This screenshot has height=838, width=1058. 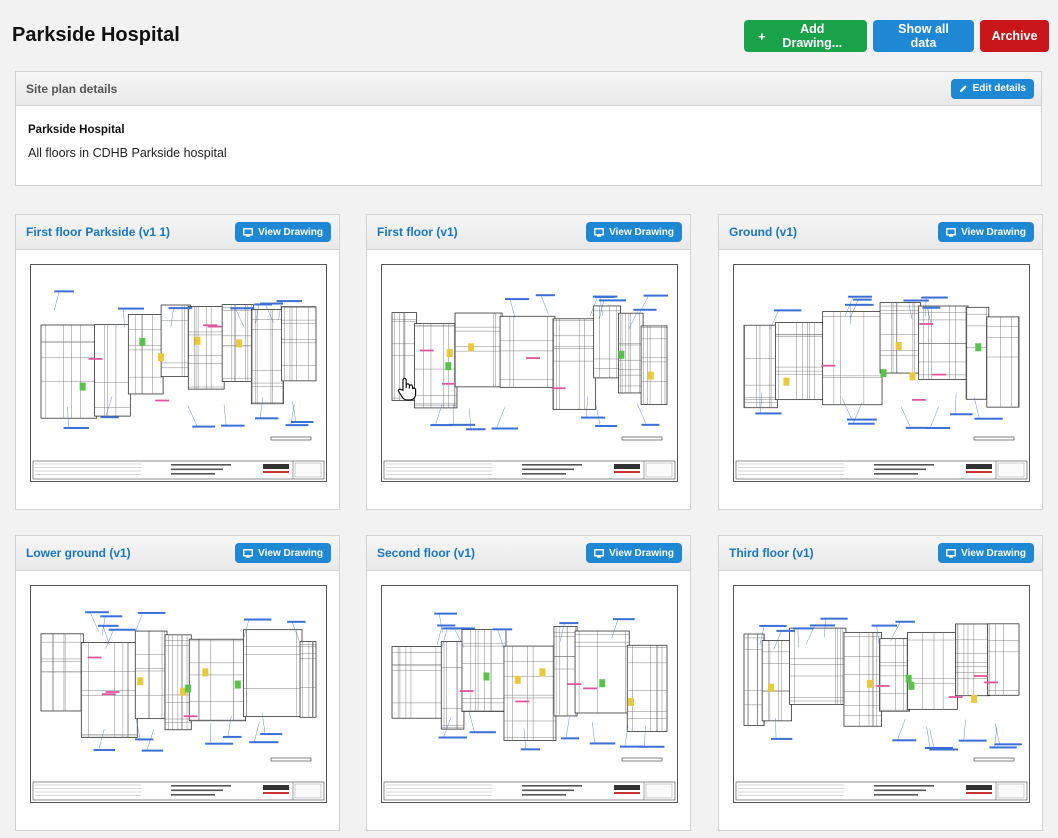 What do you see at coordinates (72, 88) in the screenshot?
I see `site-plan-details-title: Site plan details` at bounding box center [72, 88].